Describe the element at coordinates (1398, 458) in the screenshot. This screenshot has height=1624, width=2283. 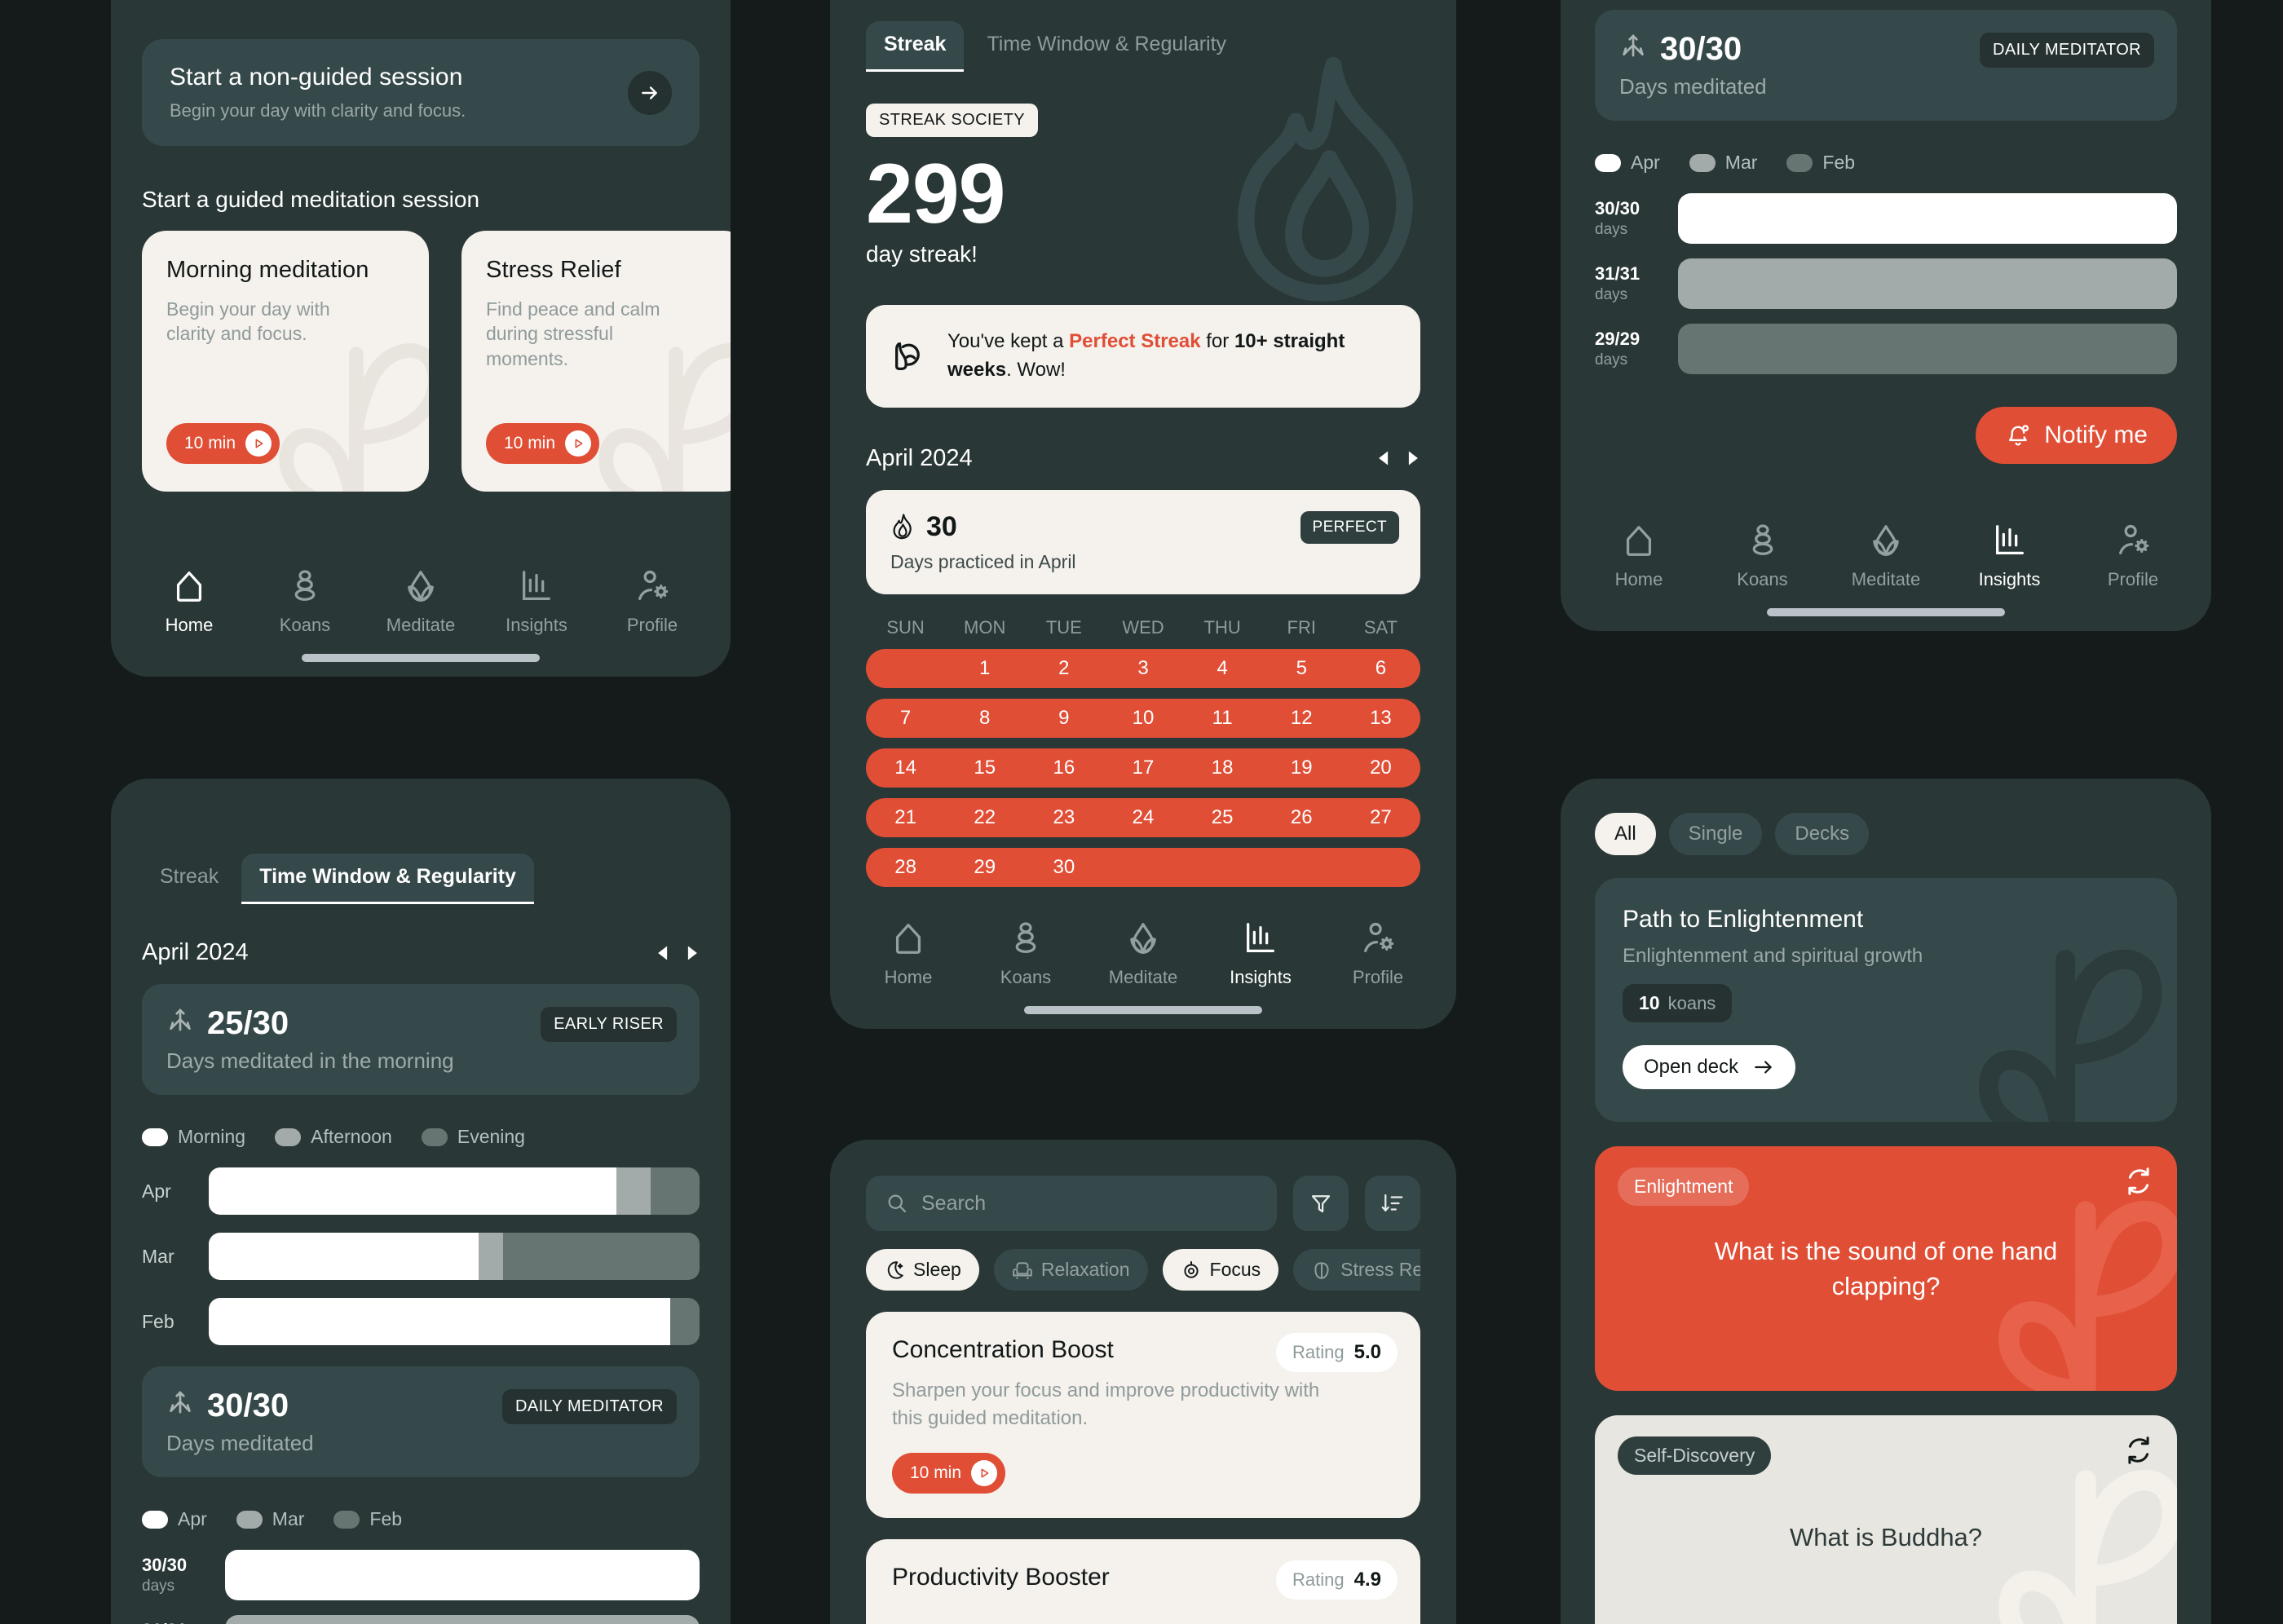
I see `calendar-month-navs` at that location.